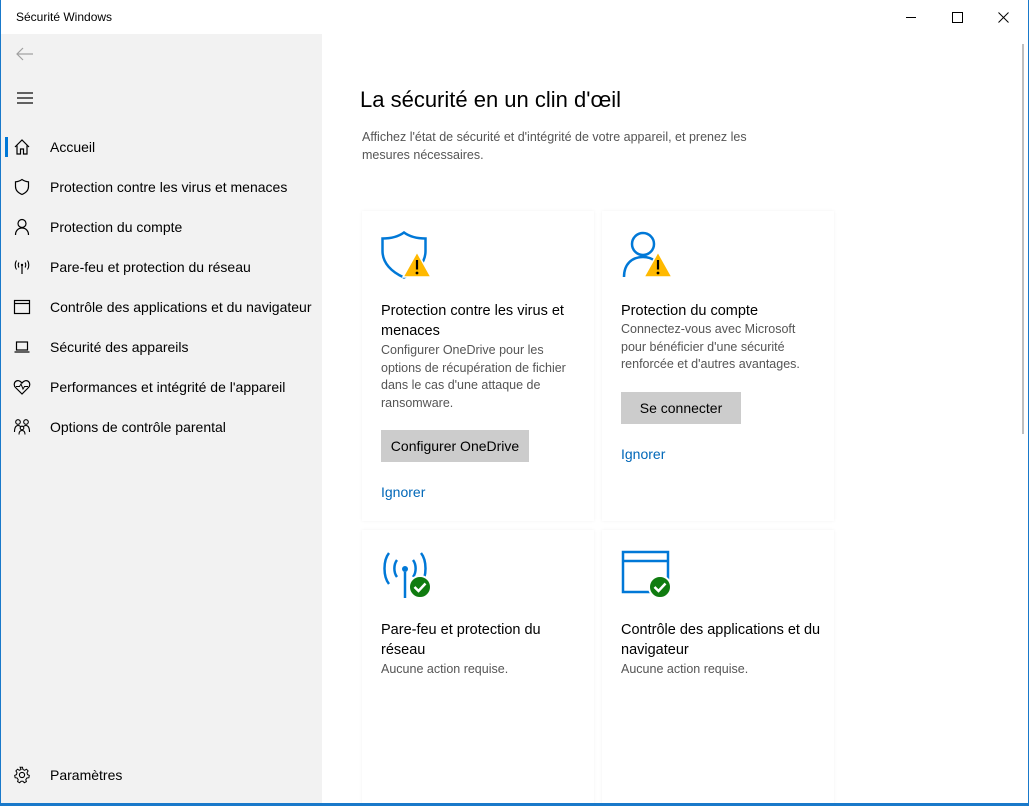  Describe the element at coordinates (168, 387) in the screenshot. I see `sidebar-item-label: Performances et intégrité de l'appareil` at that location.